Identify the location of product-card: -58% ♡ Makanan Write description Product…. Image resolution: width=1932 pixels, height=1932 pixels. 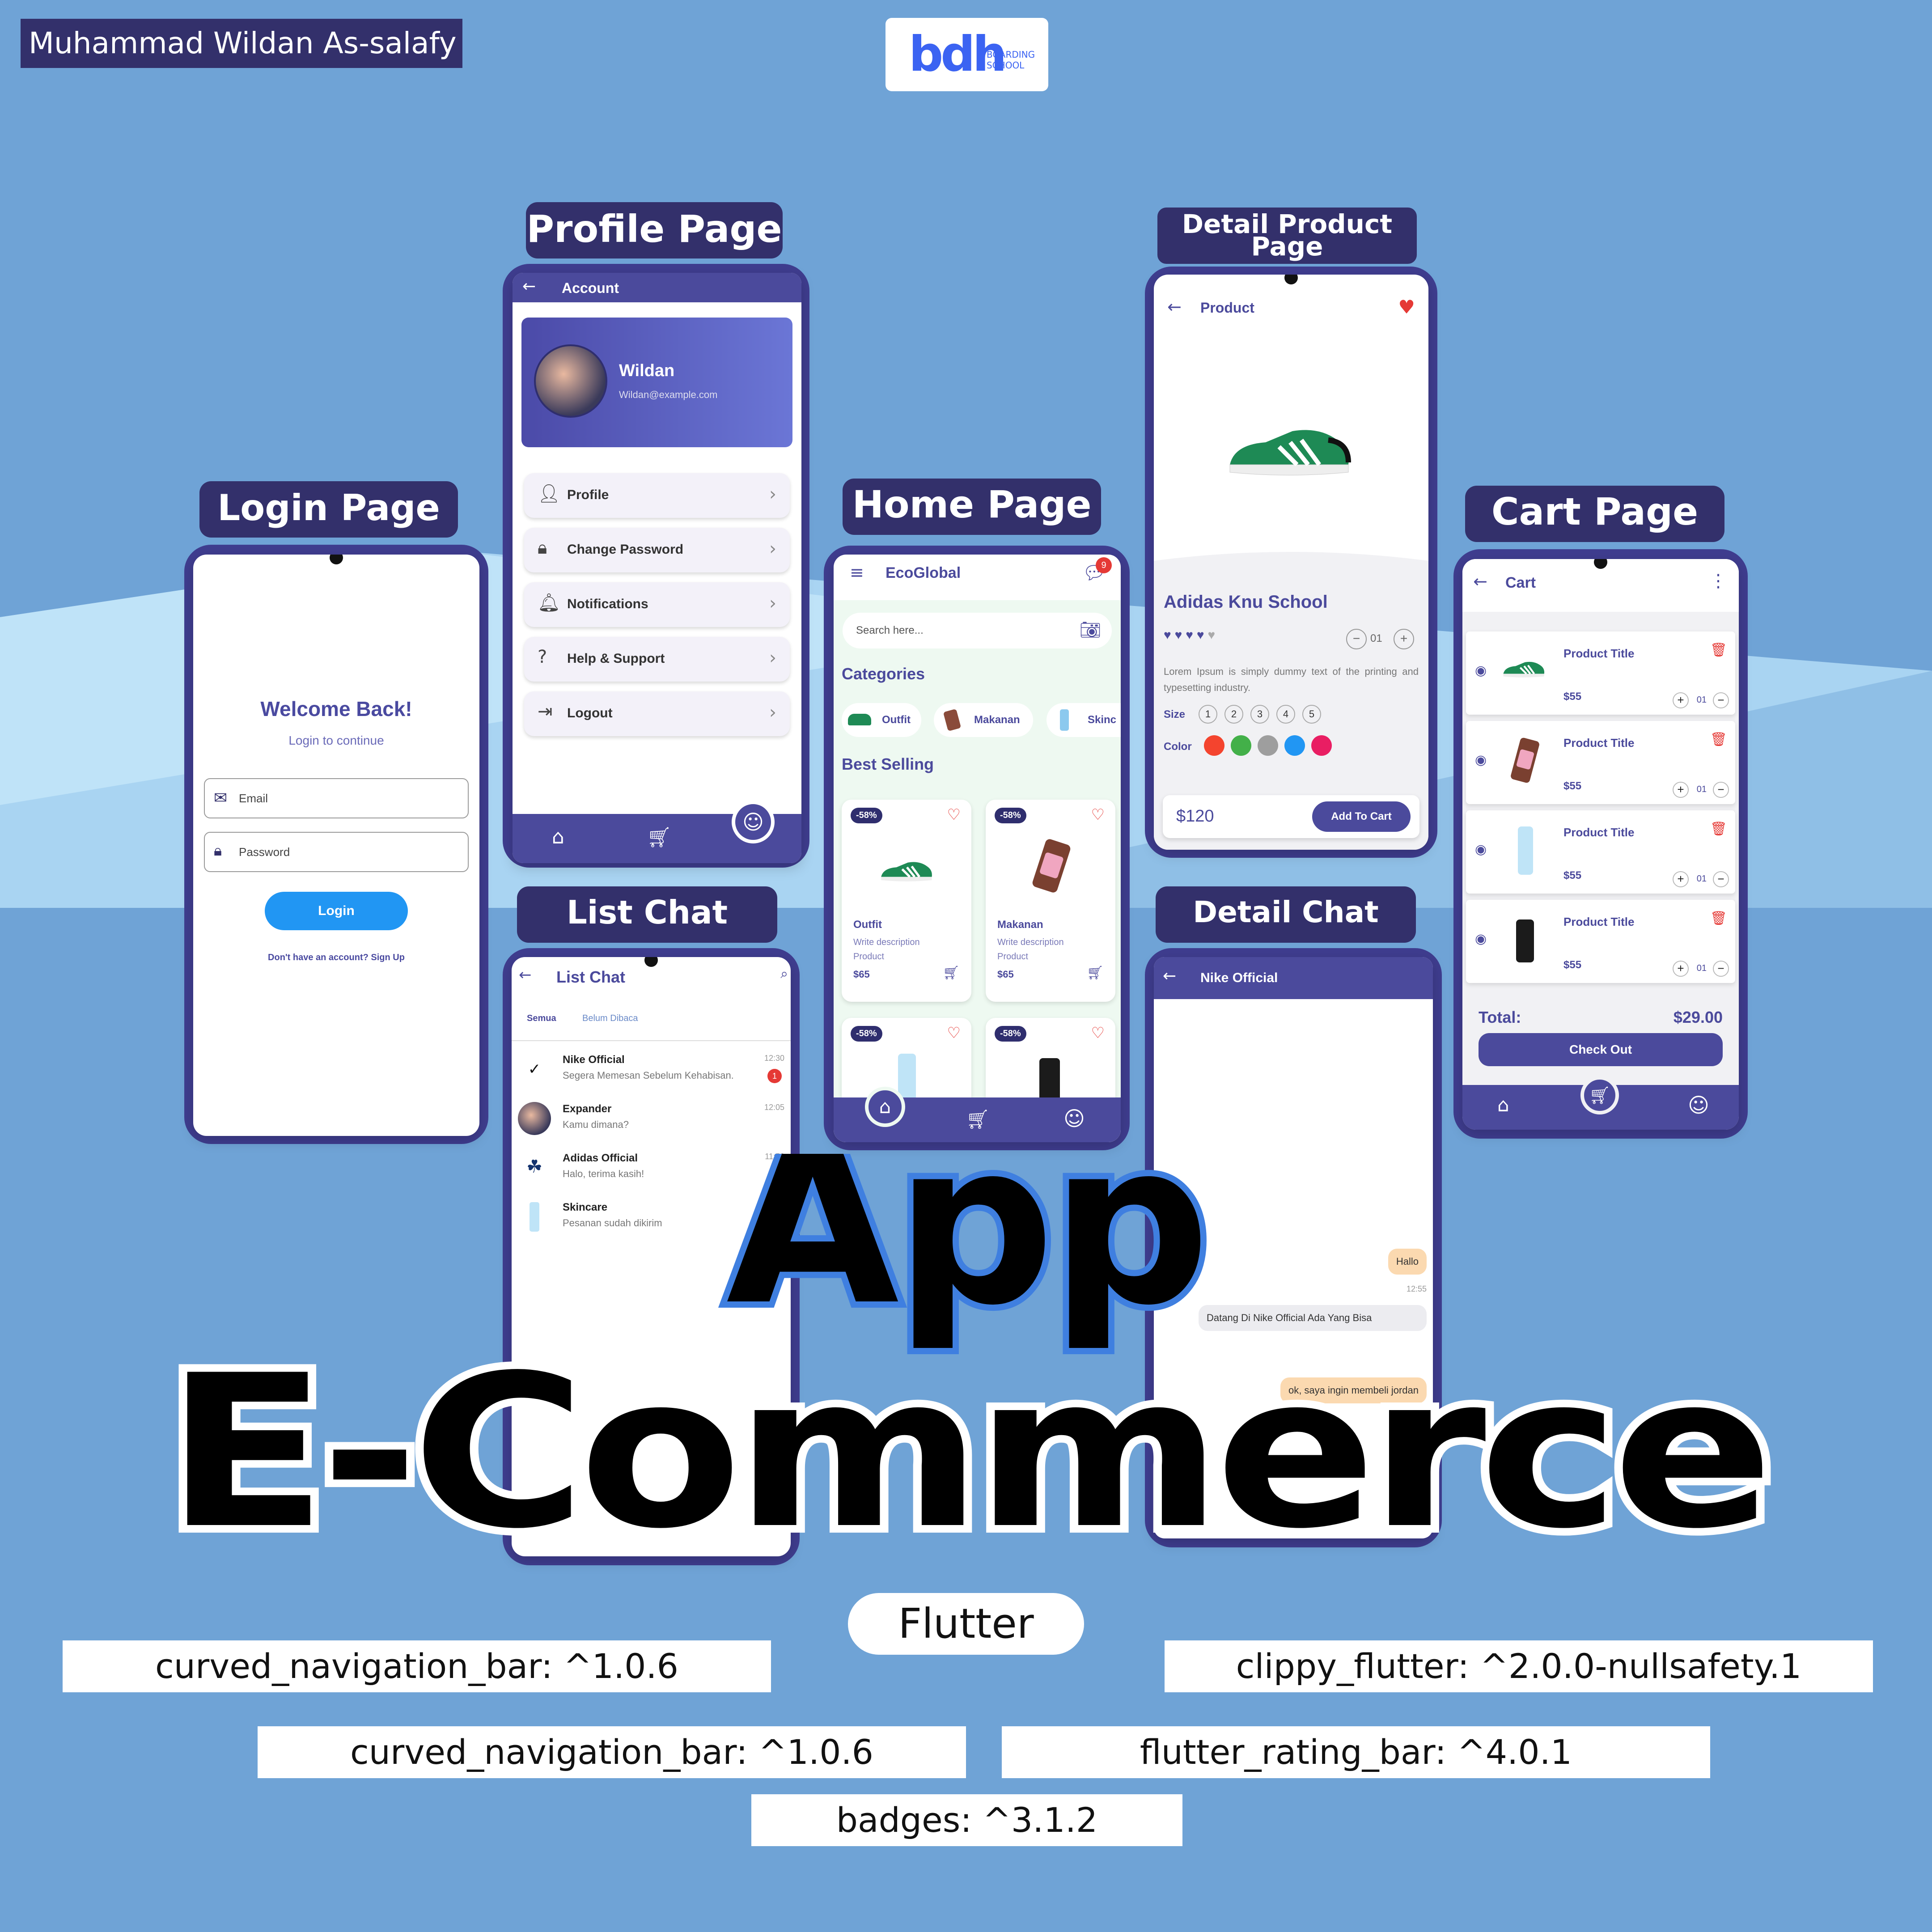
(1050, 901).